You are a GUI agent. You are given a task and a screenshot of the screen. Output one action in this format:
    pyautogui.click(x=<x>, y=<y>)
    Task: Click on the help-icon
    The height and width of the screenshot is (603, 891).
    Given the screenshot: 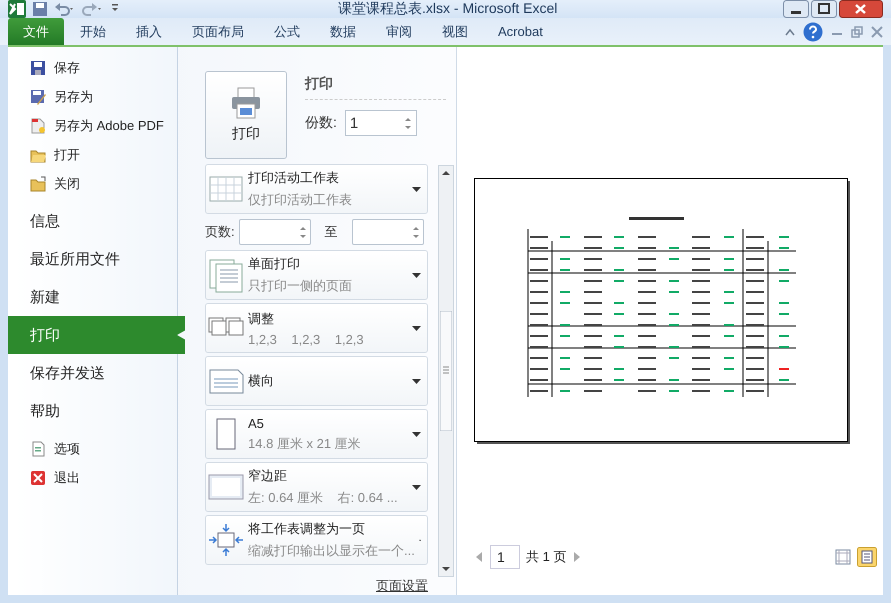 What is the action you would take?
    pyautogui.click(x=813, y=32)
    